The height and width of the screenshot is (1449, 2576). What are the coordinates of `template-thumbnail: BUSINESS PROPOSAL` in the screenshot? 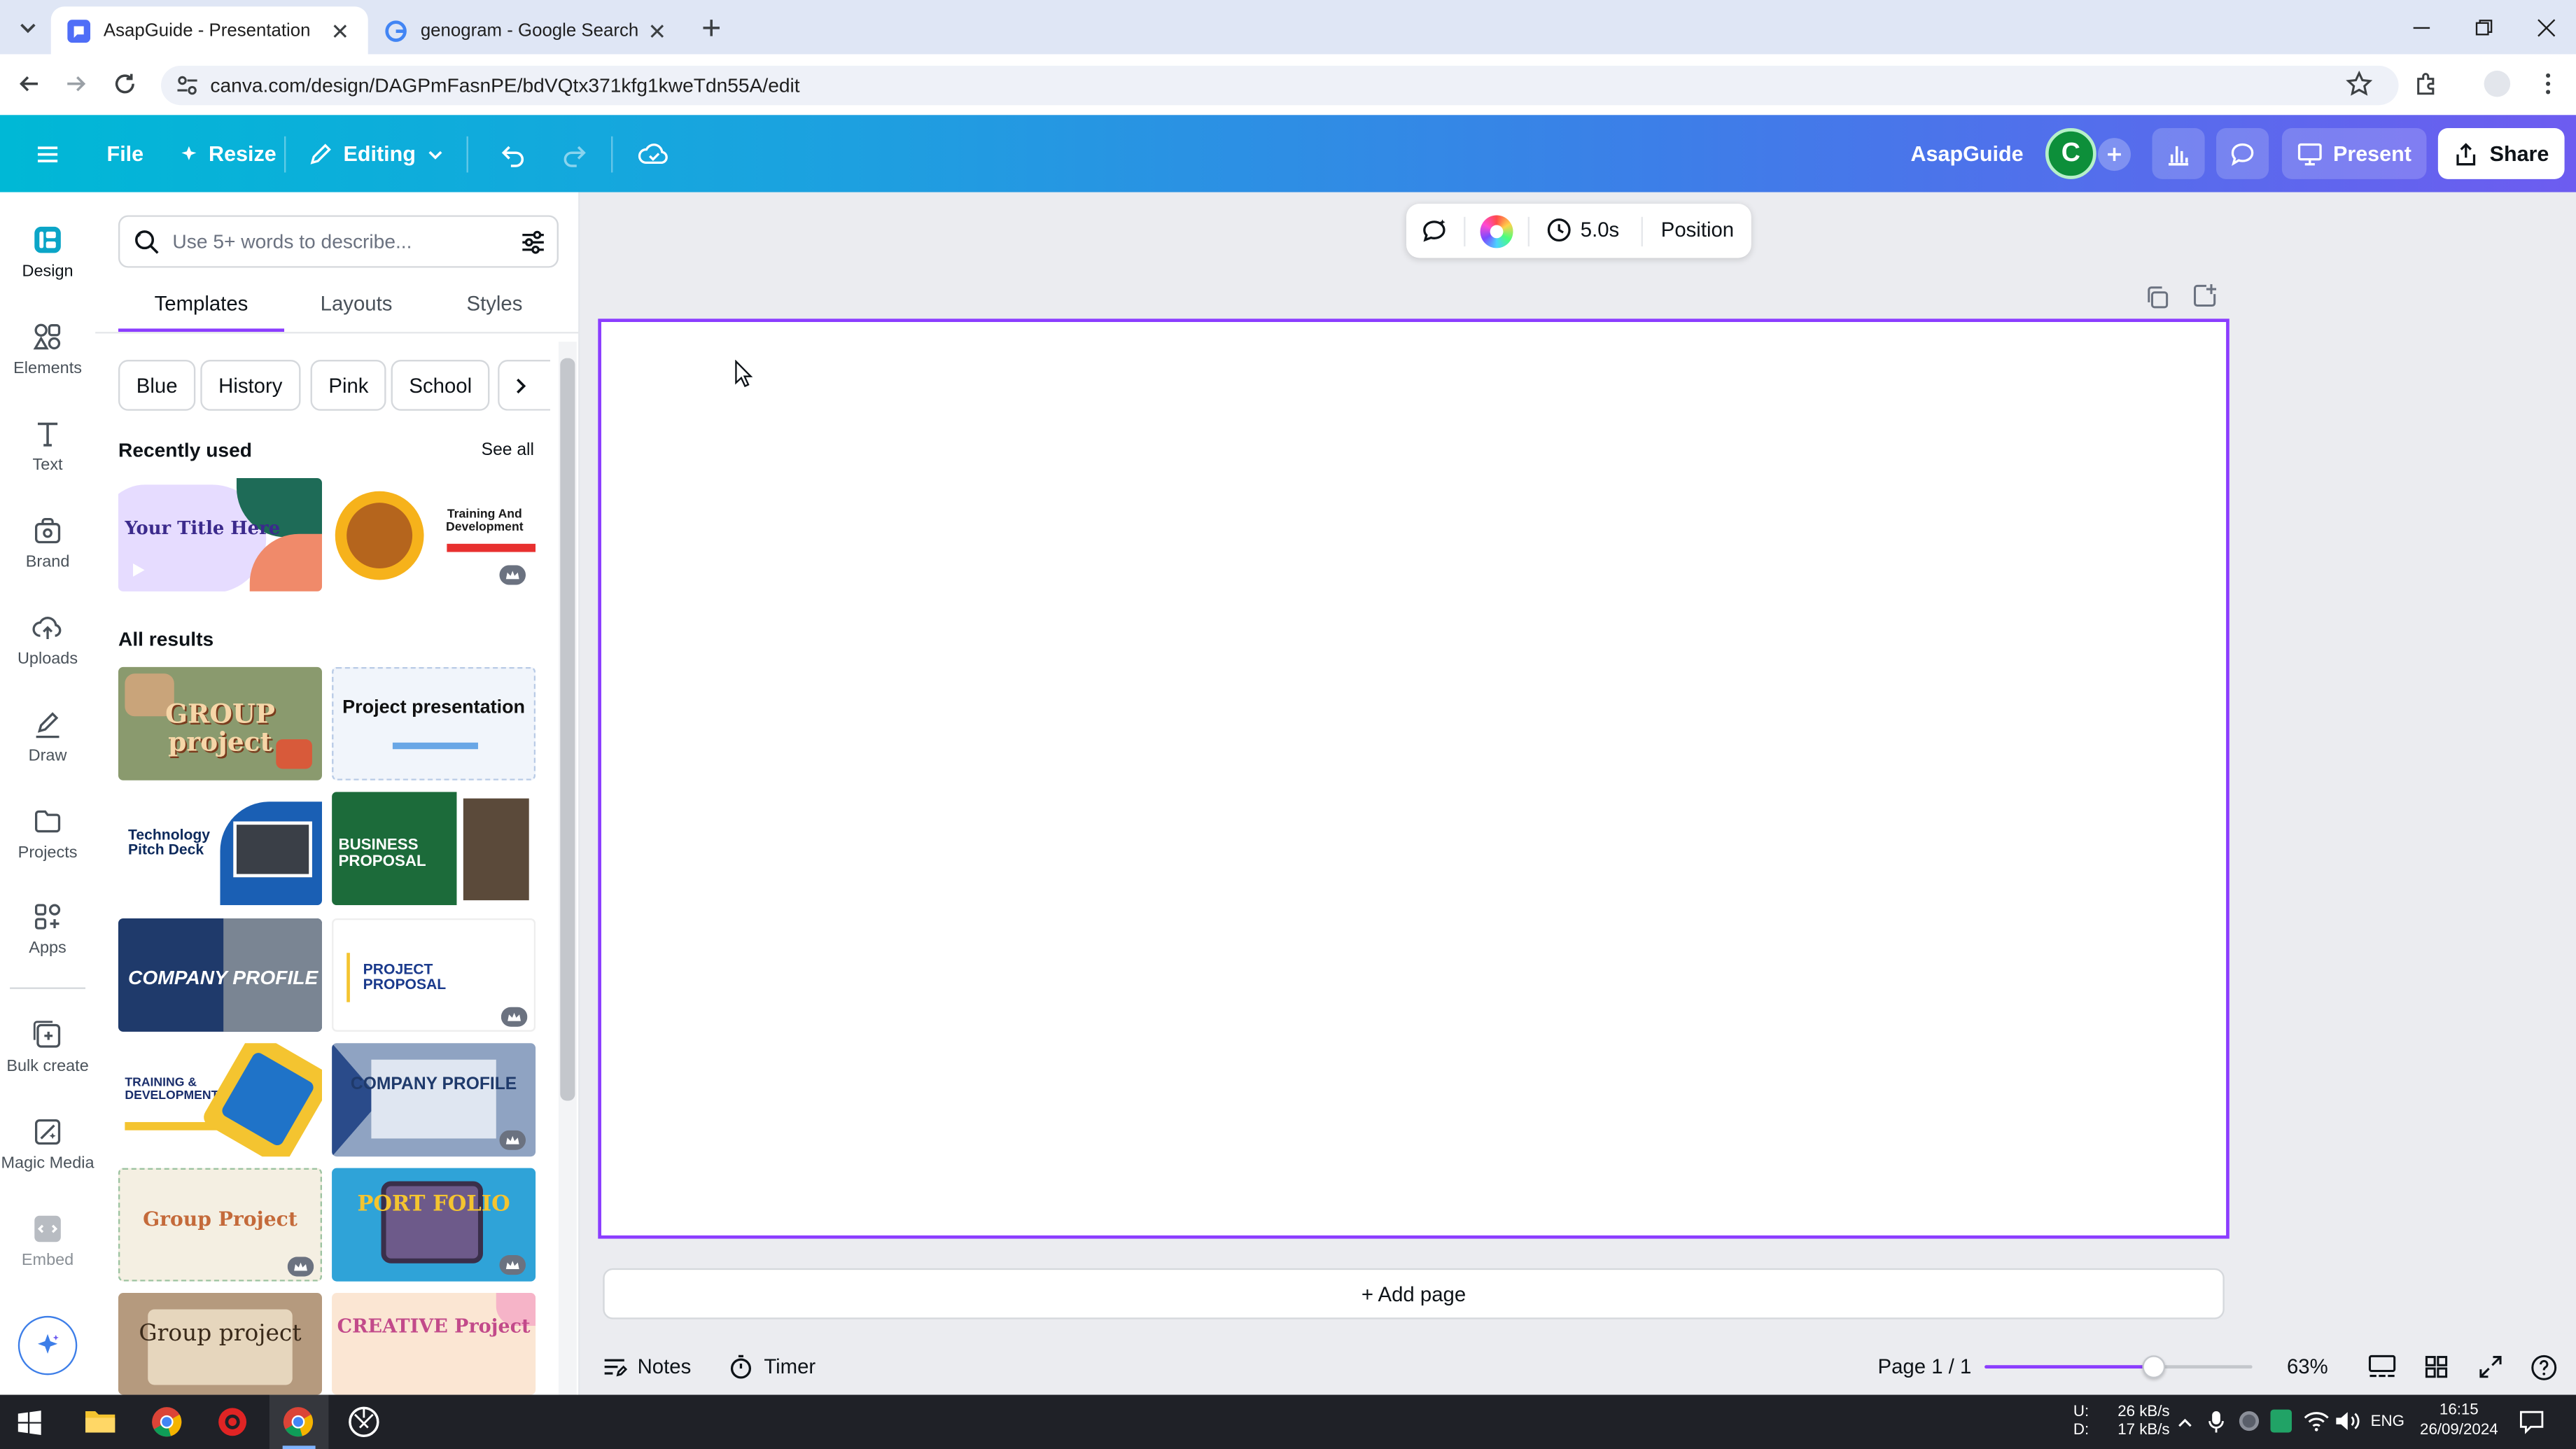 It's located at (434, 849).